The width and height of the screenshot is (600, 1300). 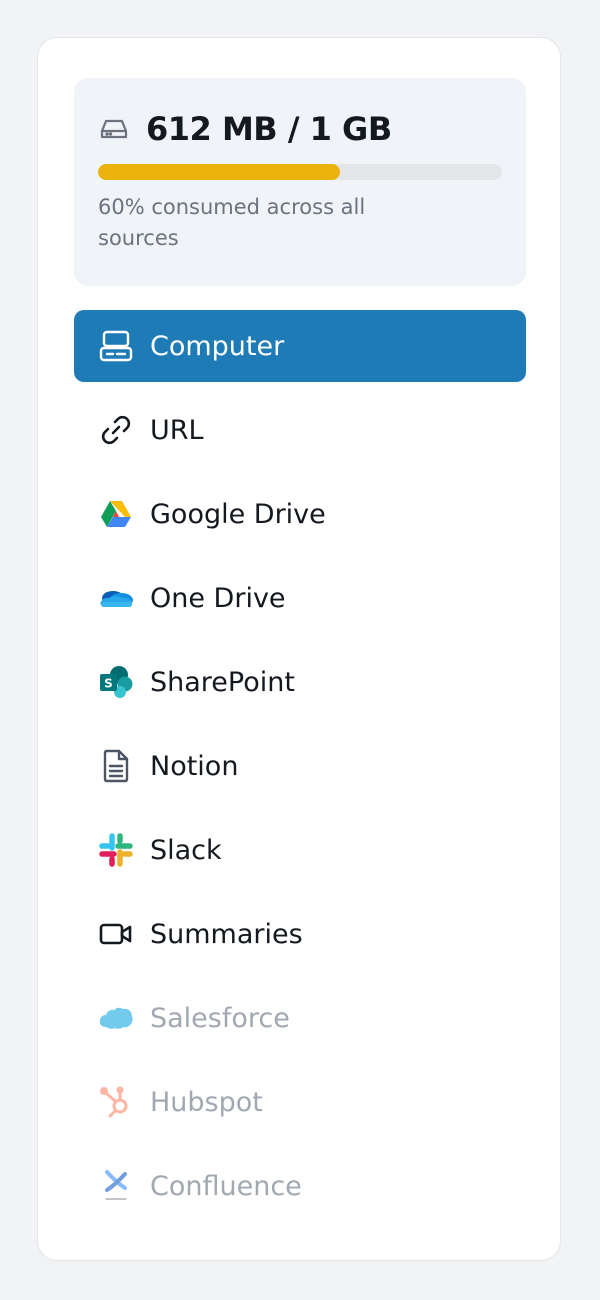 I want to click on source-item-url: URL, so click(x=300, y=430).